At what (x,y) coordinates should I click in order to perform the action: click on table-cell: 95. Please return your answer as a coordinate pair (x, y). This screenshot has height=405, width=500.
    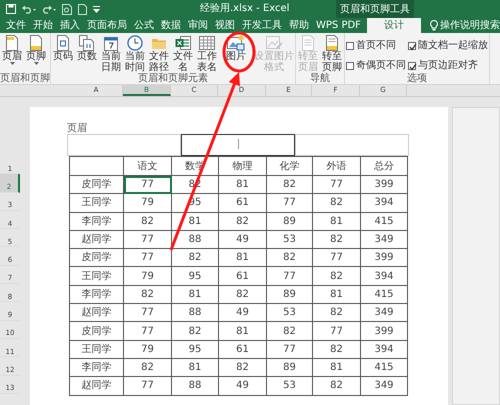
    Looking at the image, I should click on (195, 276).